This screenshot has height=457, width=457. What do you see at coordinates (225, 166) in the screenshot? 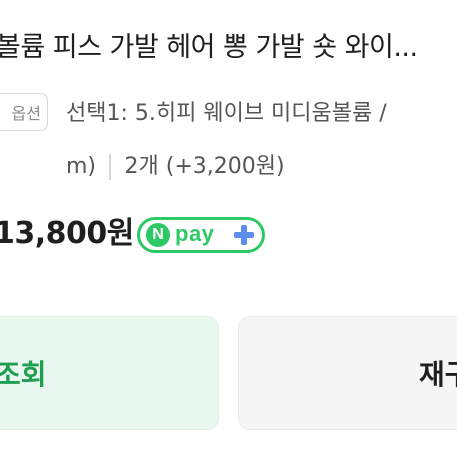
I see `extra-price-label: (+3,200원)` at bounding box center [225, 166].